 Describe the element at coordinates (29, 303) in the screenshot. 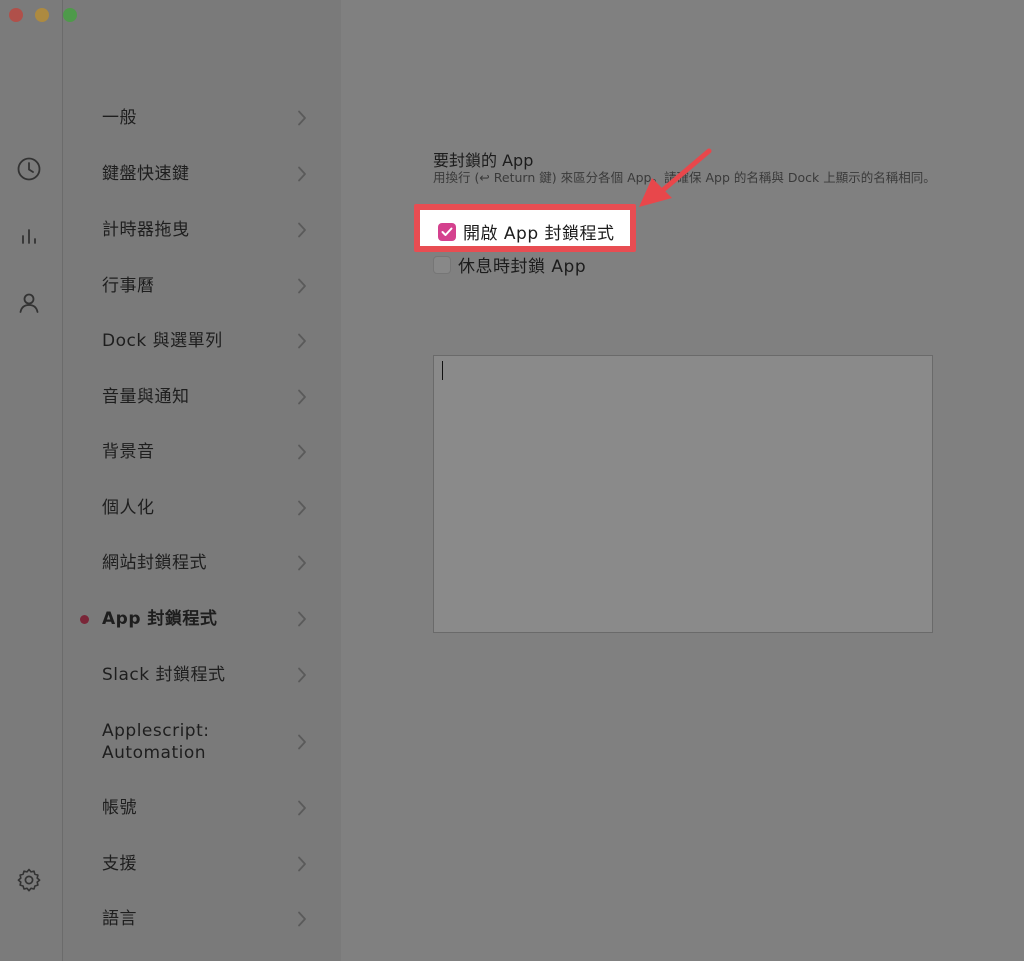

I see `person-icon` at that location.